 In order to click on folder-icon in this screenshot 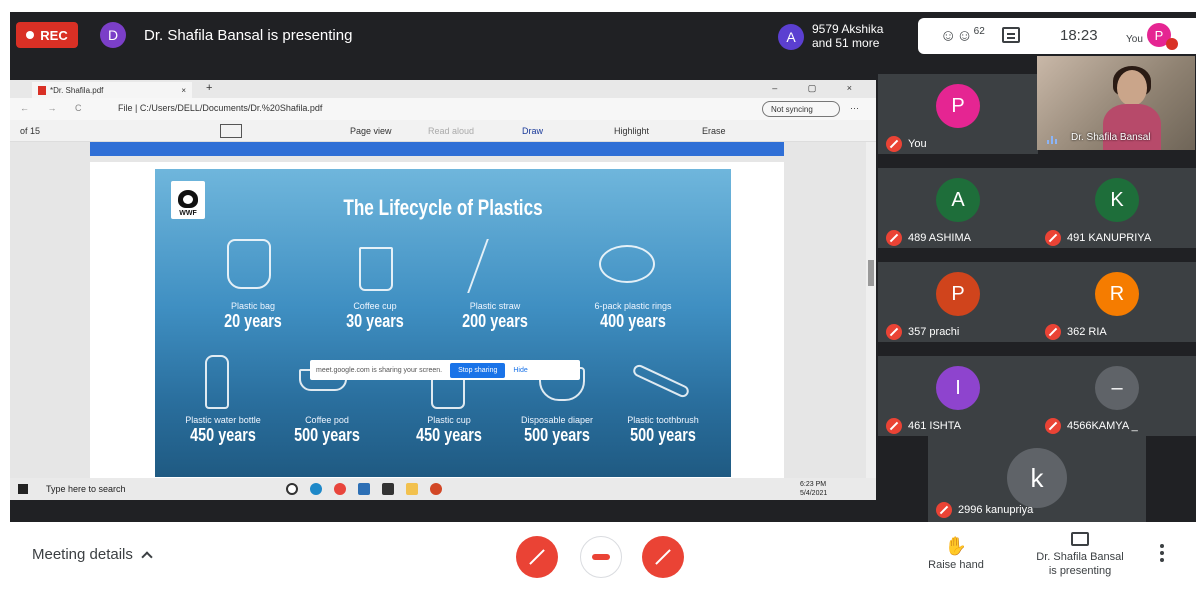, I will do `click(412, 489)`.